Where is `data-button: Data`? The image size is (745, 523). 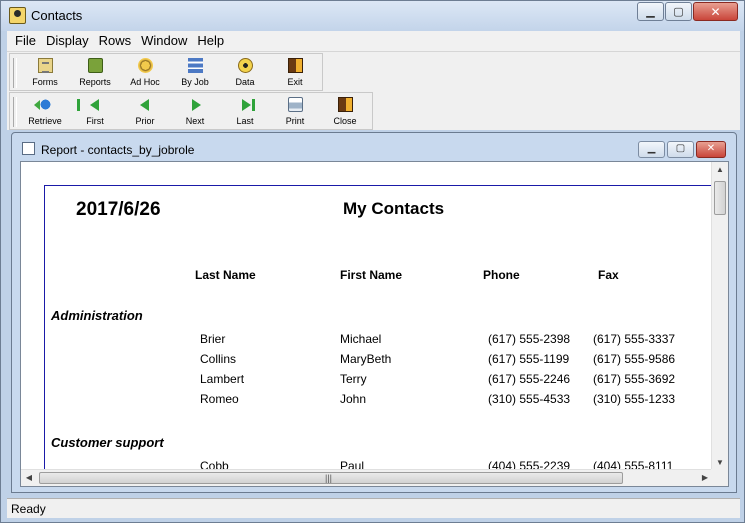 data-button: Data is located at coordinates (245, 72).